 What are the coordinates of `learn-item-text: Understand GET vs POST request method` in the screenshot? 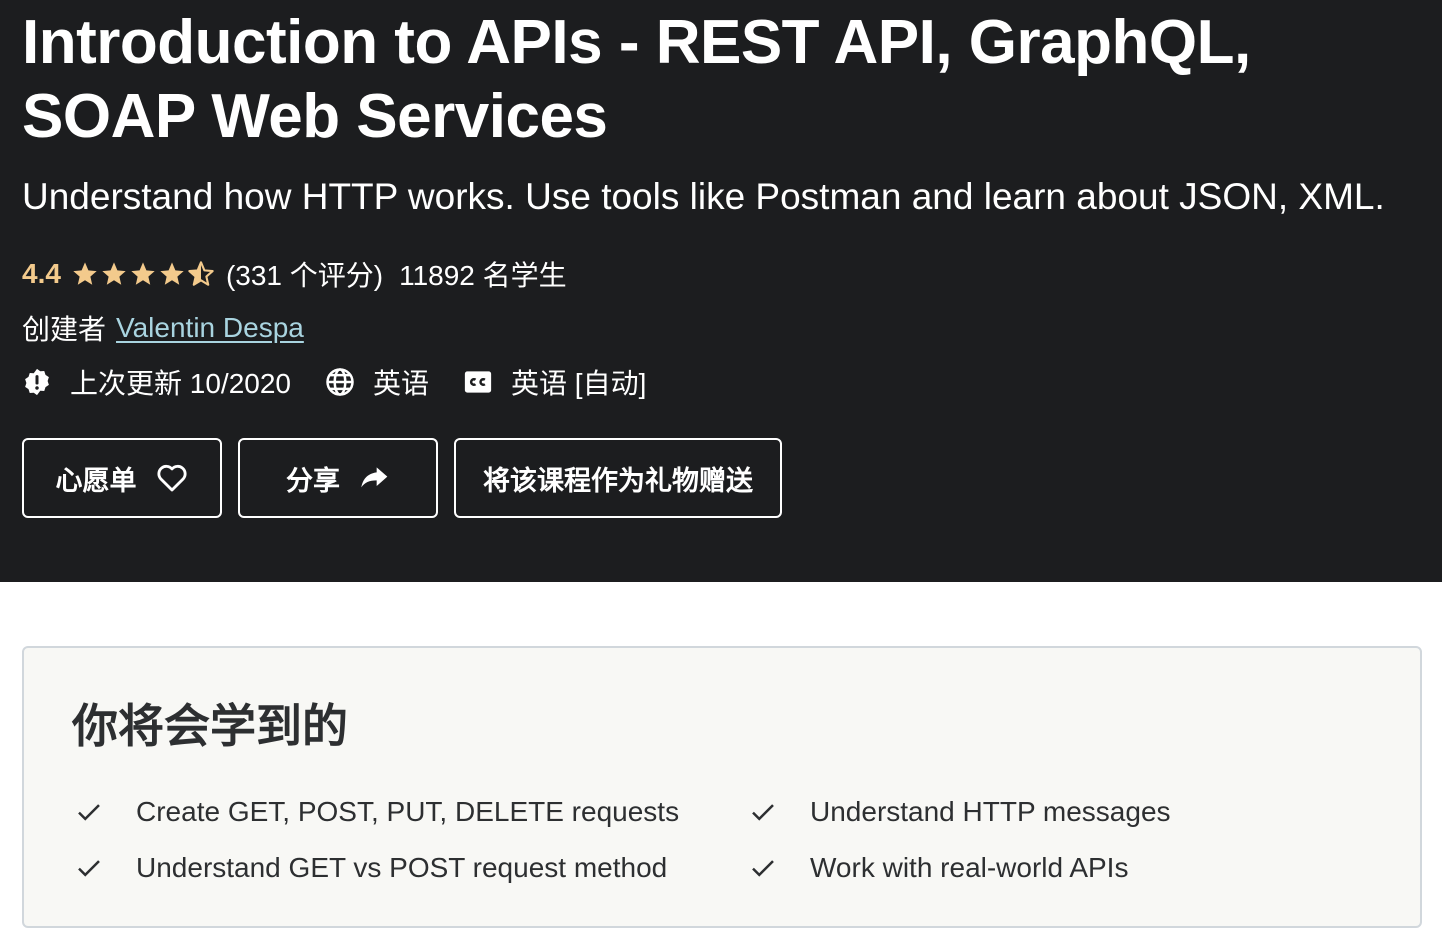 It's located at (402, 867).